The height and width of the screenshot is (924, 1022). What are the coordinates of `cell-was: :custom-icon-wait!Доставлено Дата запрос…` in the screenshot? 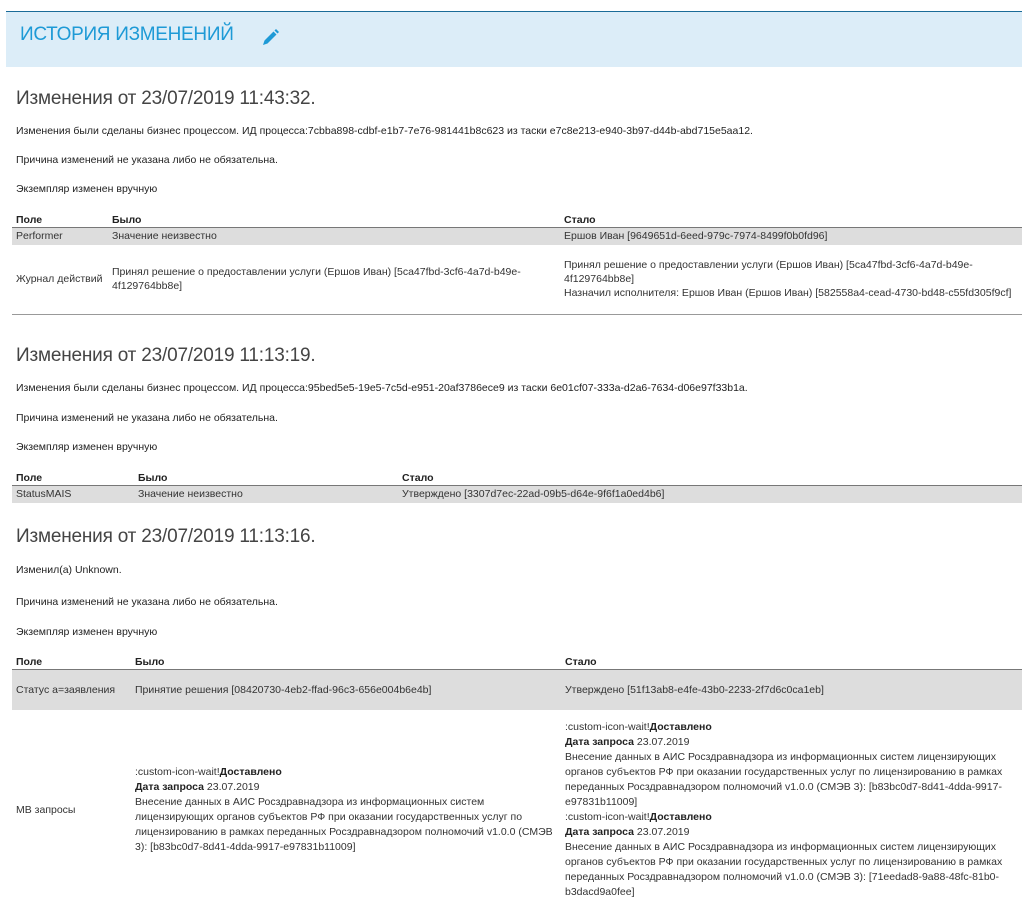 It's located at (346, 810).